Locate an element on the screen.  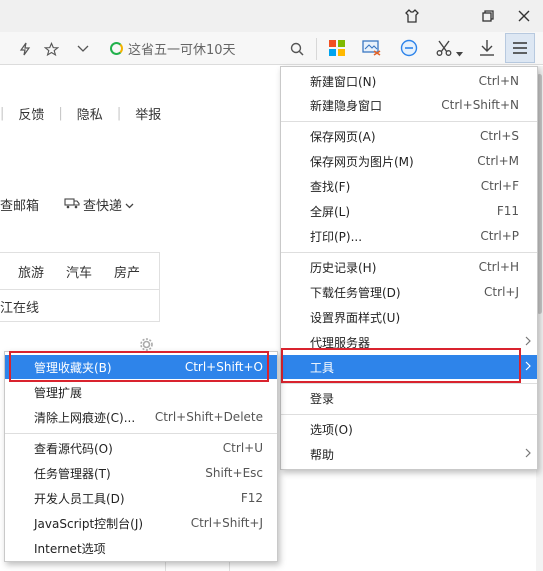
minus-circle-icon is located at coordinates (409, 48).